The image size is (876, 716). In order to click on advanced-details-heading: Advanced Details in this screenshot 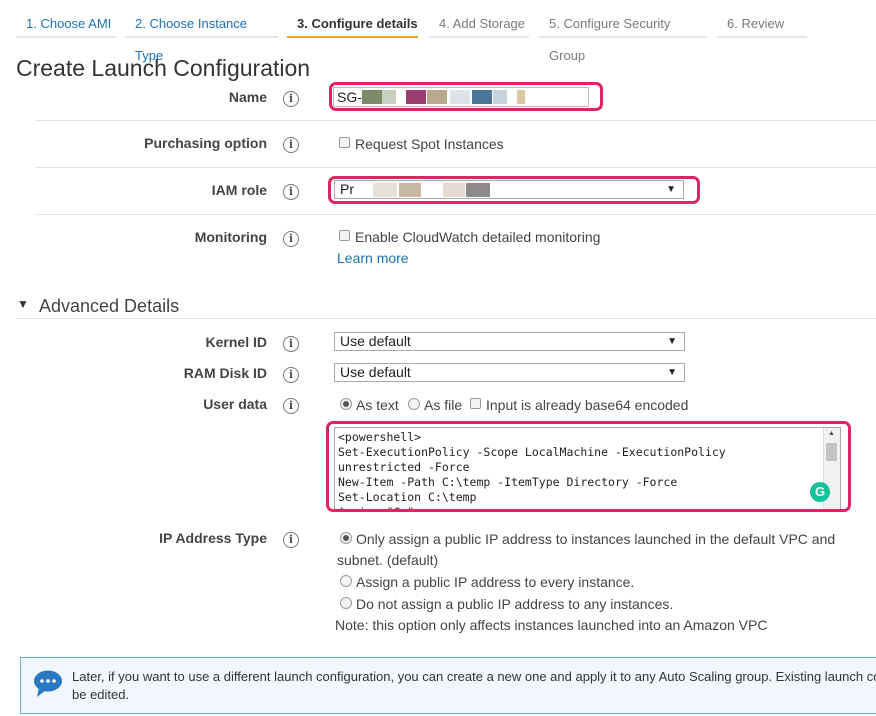, I will do `click(109, 306)`.